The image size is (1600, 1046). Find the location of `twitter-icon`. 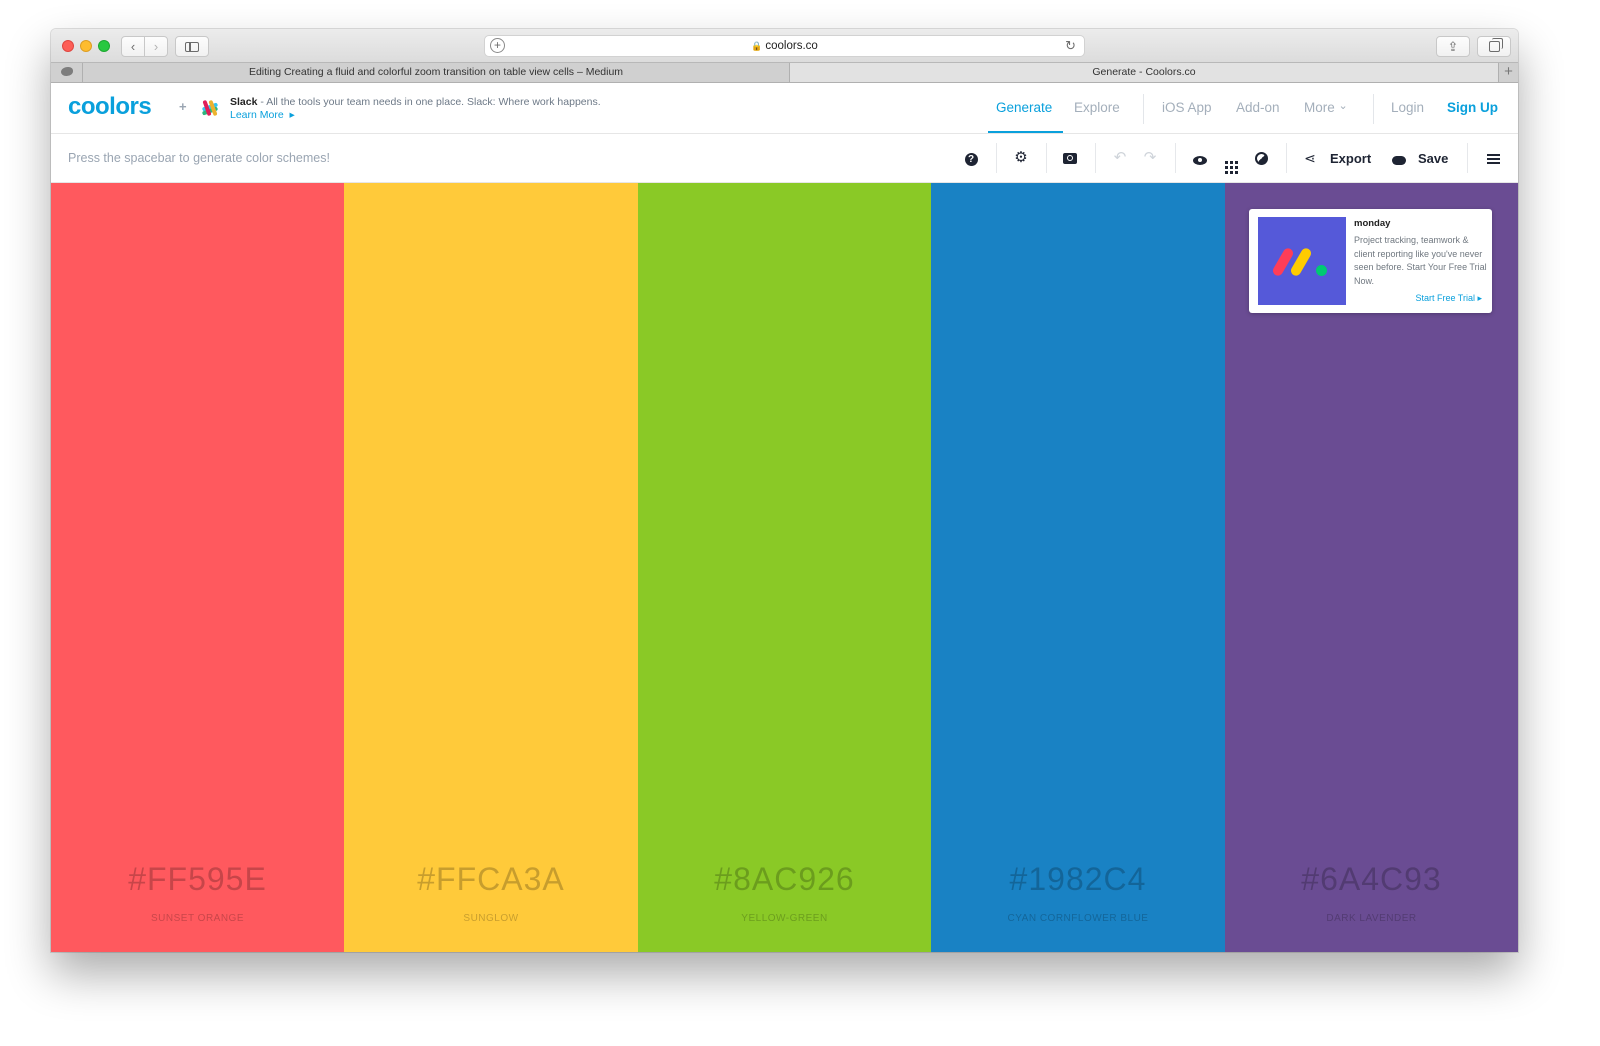

twitter-icon is located at coordinates (66, 71).